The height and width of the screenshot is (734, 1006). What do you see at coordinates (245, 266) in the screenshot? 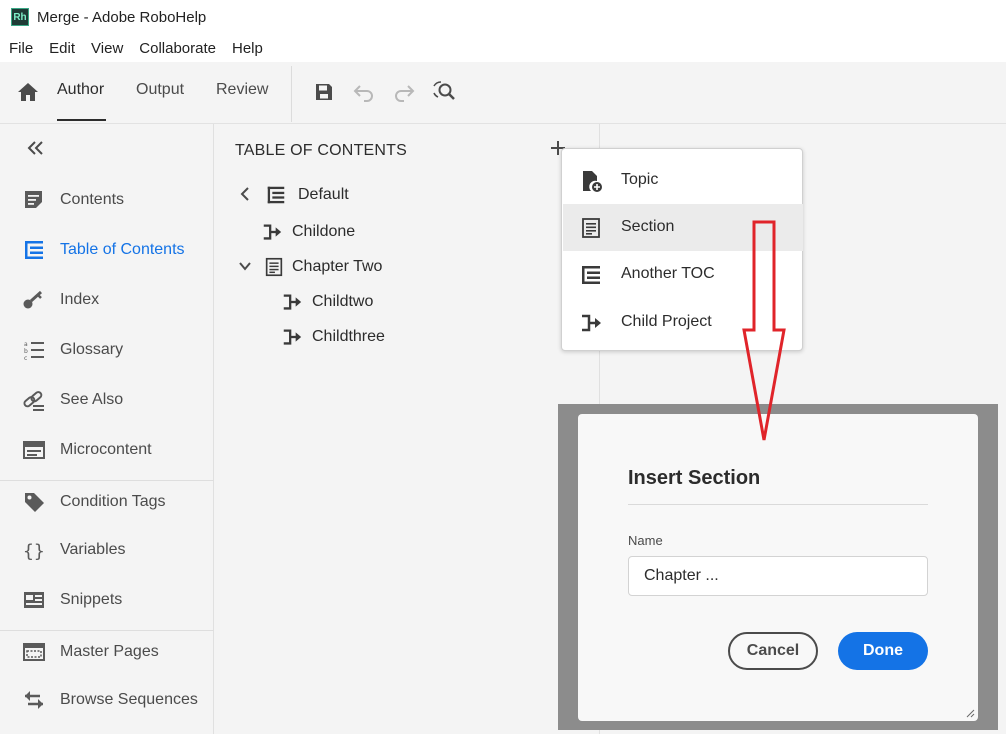
I see `chevron-down-icon` at bounding box center [245, 266].